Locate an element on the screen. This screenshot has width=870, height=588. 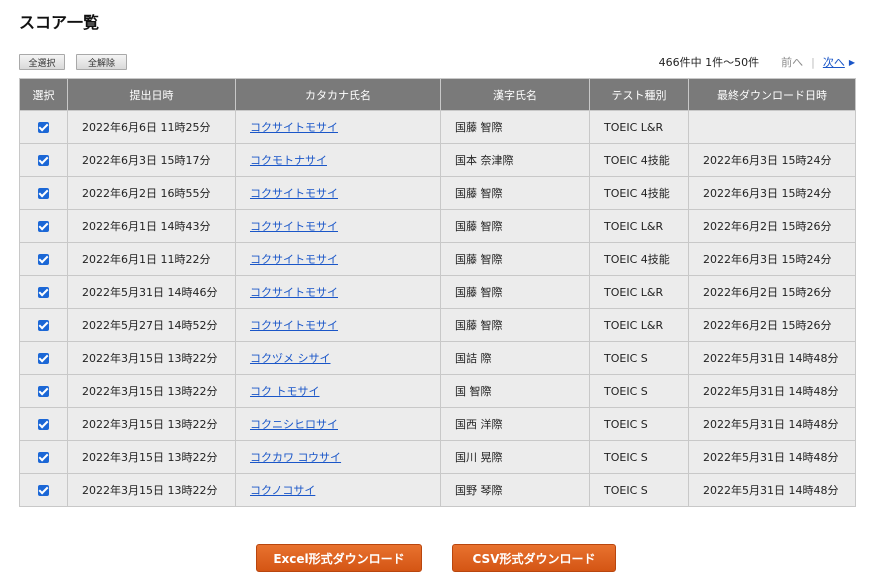
csv-download-button: CSV形式ダウンロード is located at coordinates (534, 558).